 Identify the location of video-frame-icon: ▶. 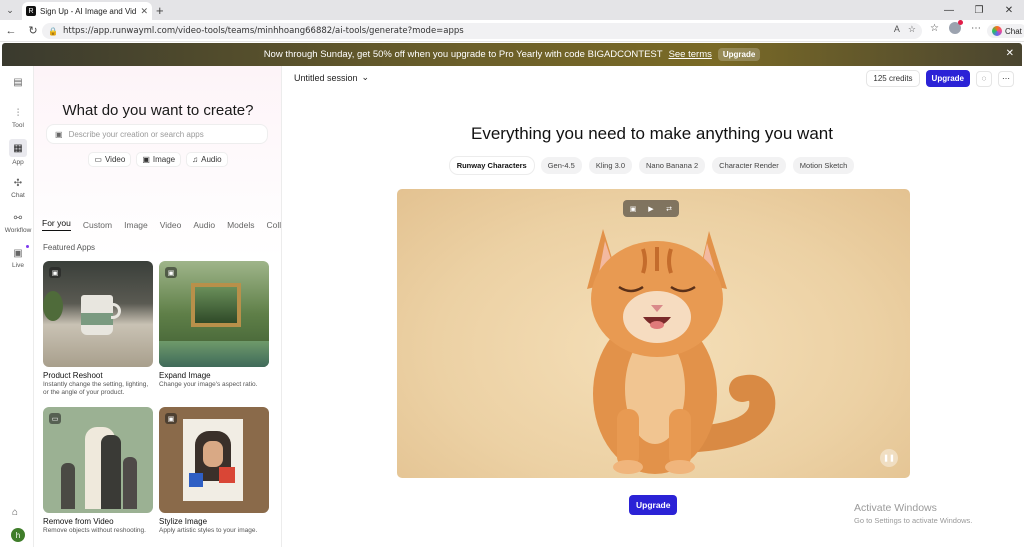
(651, 208).